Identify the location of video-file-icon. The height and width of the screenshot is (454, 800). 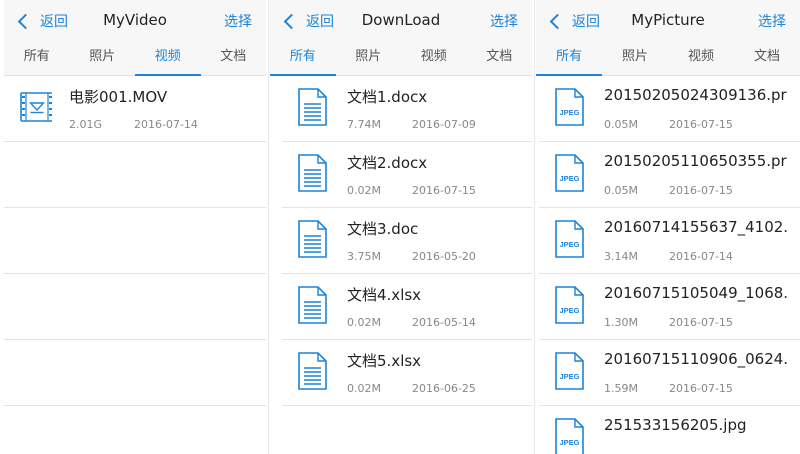
(36, 107).